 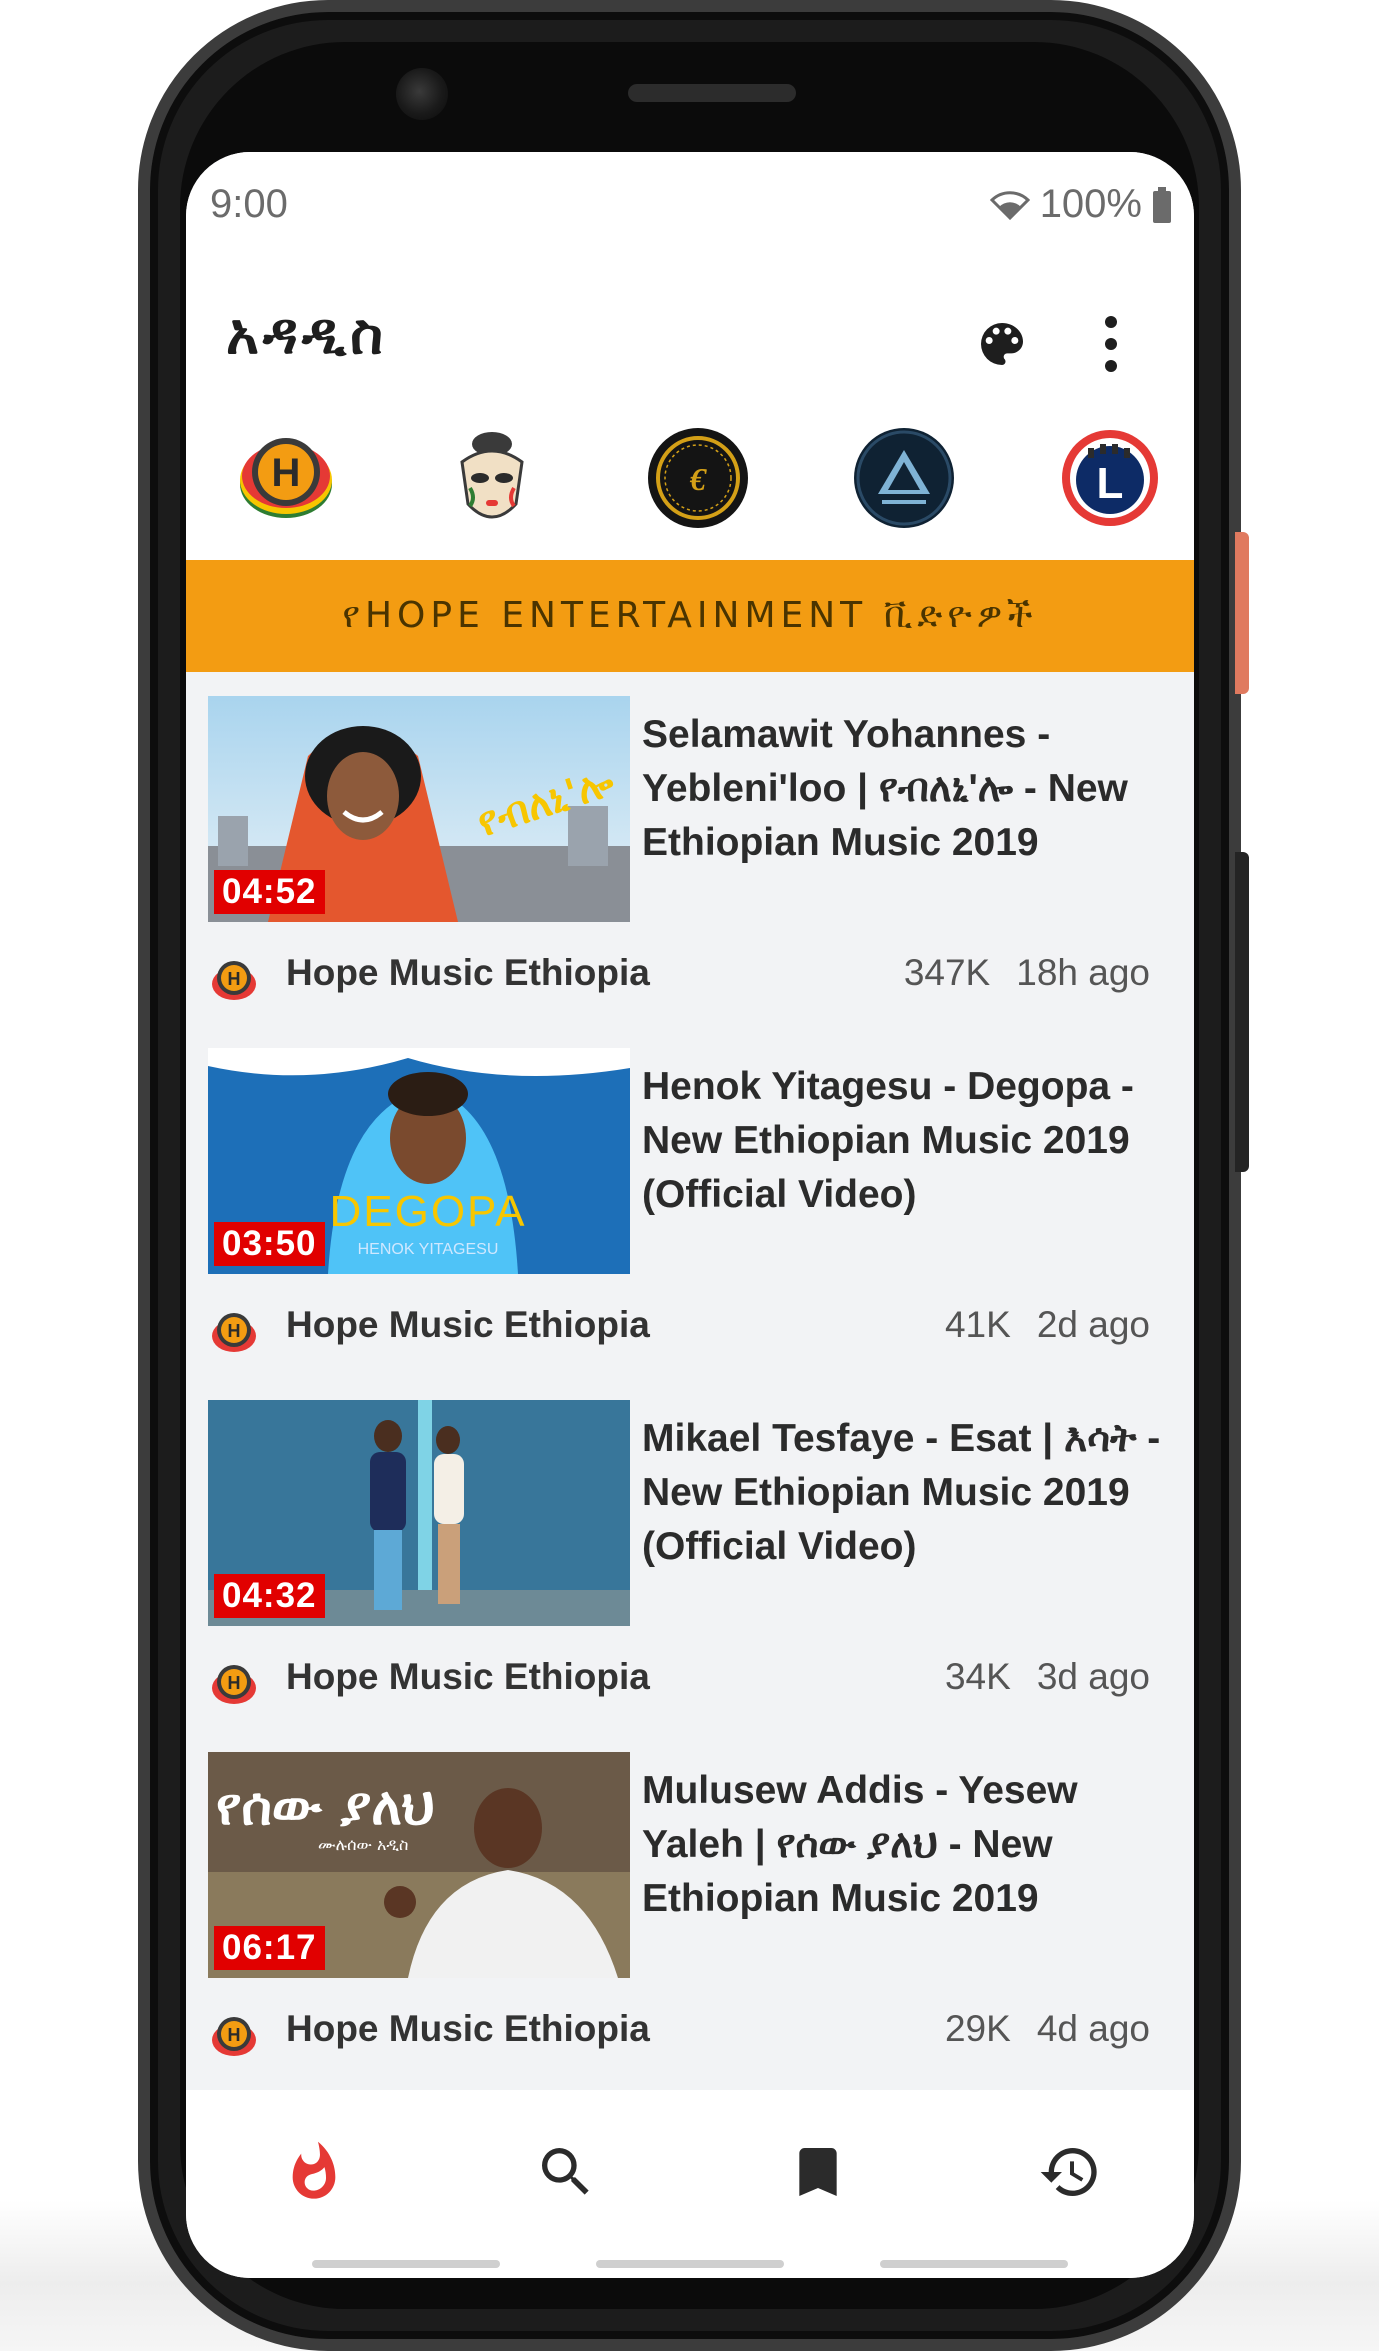 What do you see at coordinates (269, 1596) in the screenshot?
I see `video-duration: 04:32` at bounding box center [269, 1596].